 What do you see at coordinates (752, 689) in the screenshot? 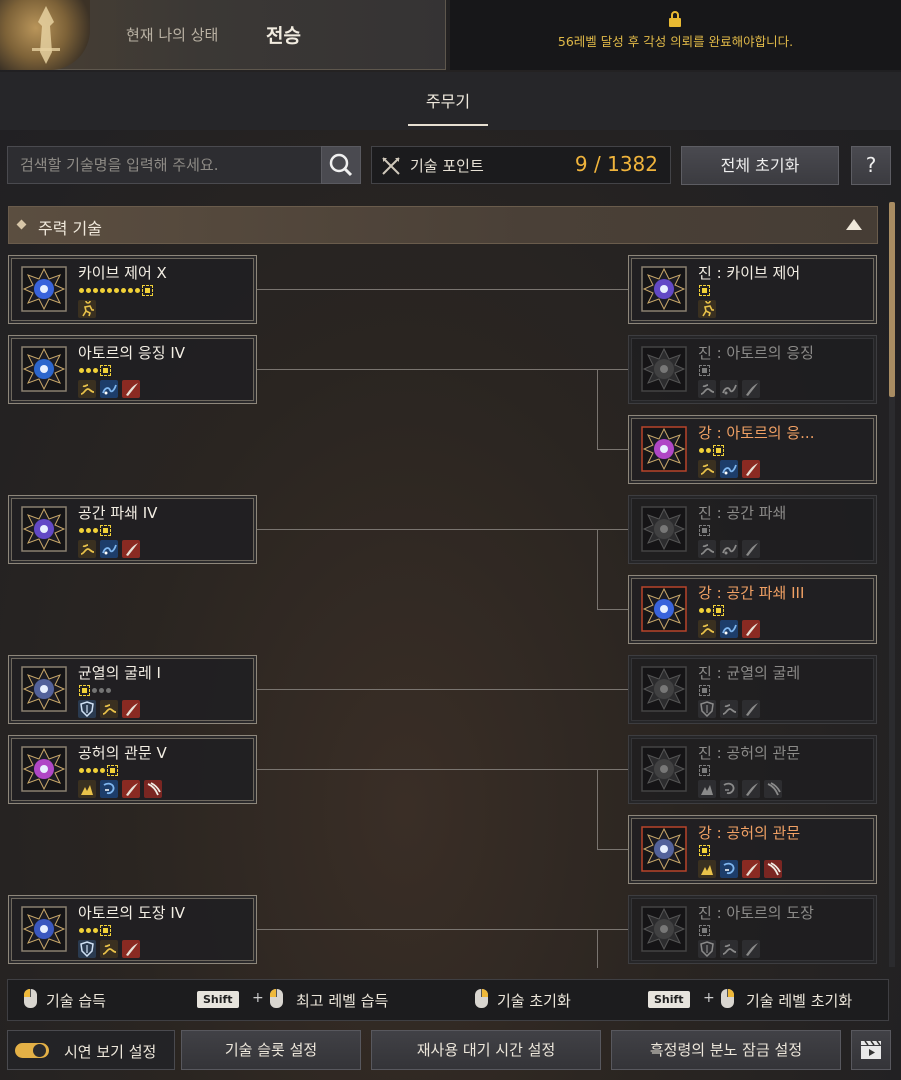
I see `skill-card: 진 : 균열의 굴레` at bounding box center [752, 689].